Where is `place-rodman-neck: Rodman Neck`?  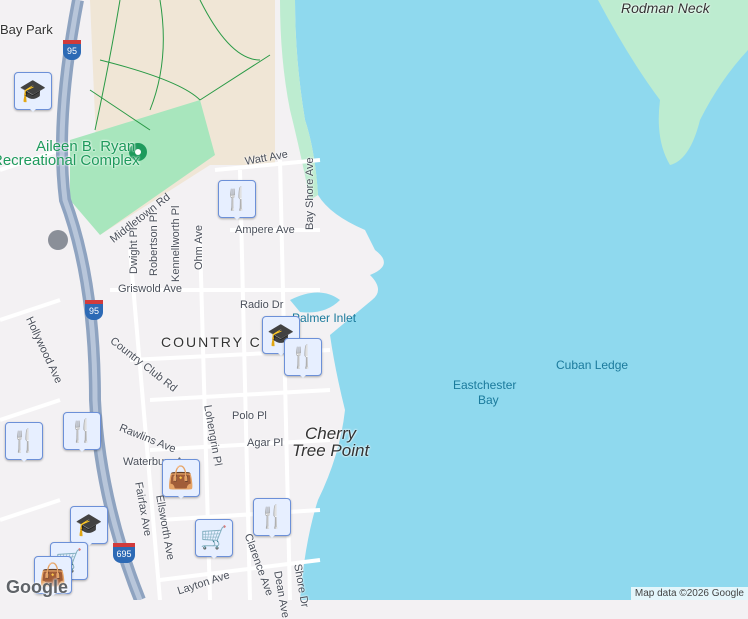 place-rodman-neck: Rodman Neck is located at coordinates (665, 8).